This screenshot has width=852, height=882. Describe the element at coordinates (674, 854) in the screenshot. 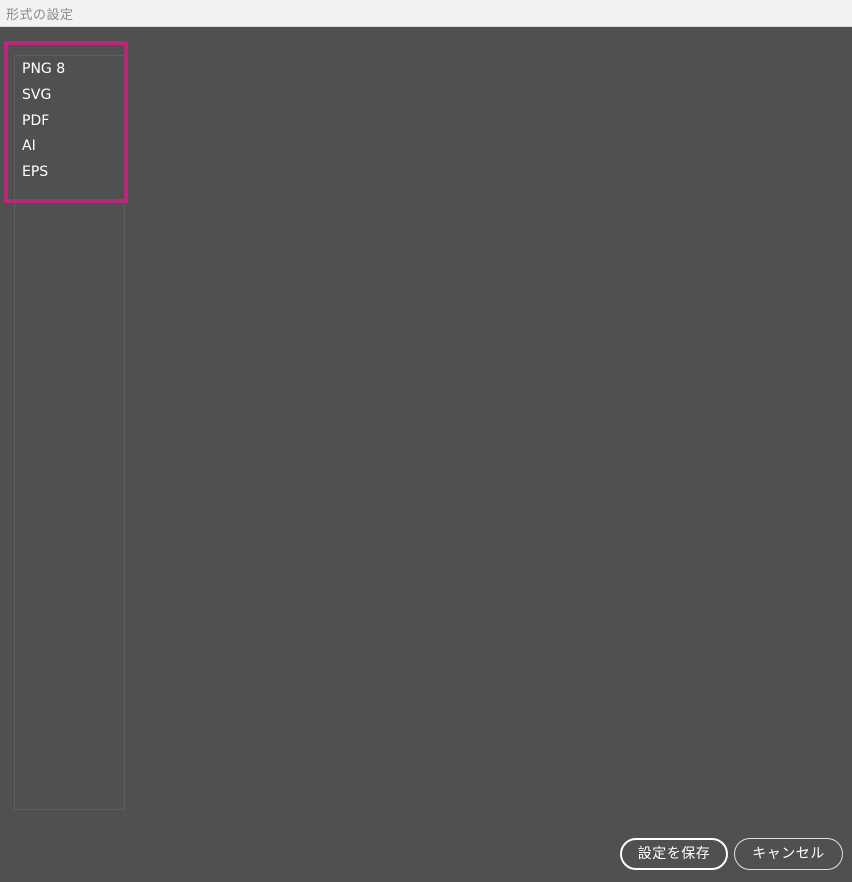

I see `save-settings-button: 設定を保存` at that location.